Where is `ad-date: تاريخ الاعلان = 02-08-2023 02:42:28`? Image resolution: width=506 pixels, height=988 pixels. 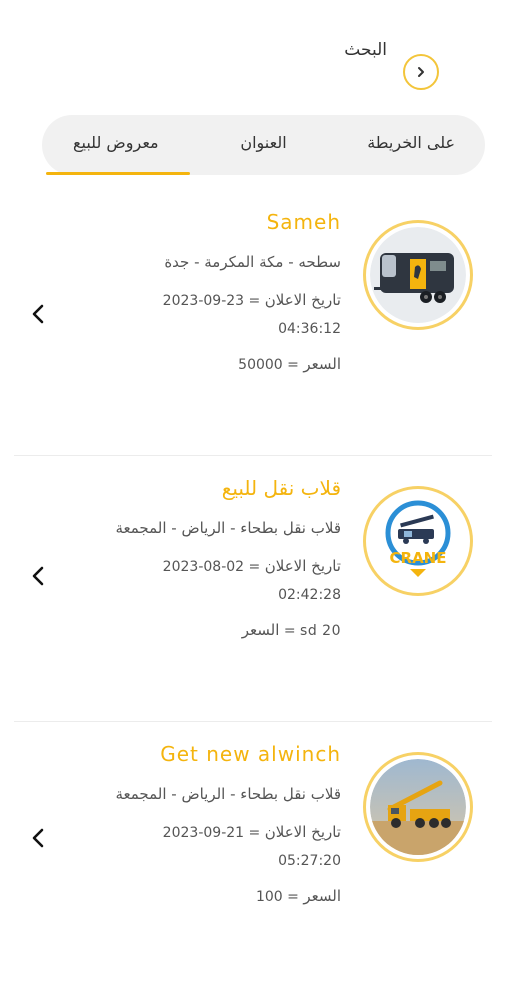
ad-date: تاريخ الاعلان = 02-08-2023 02:42:28 is located at coordinates (206, 580).